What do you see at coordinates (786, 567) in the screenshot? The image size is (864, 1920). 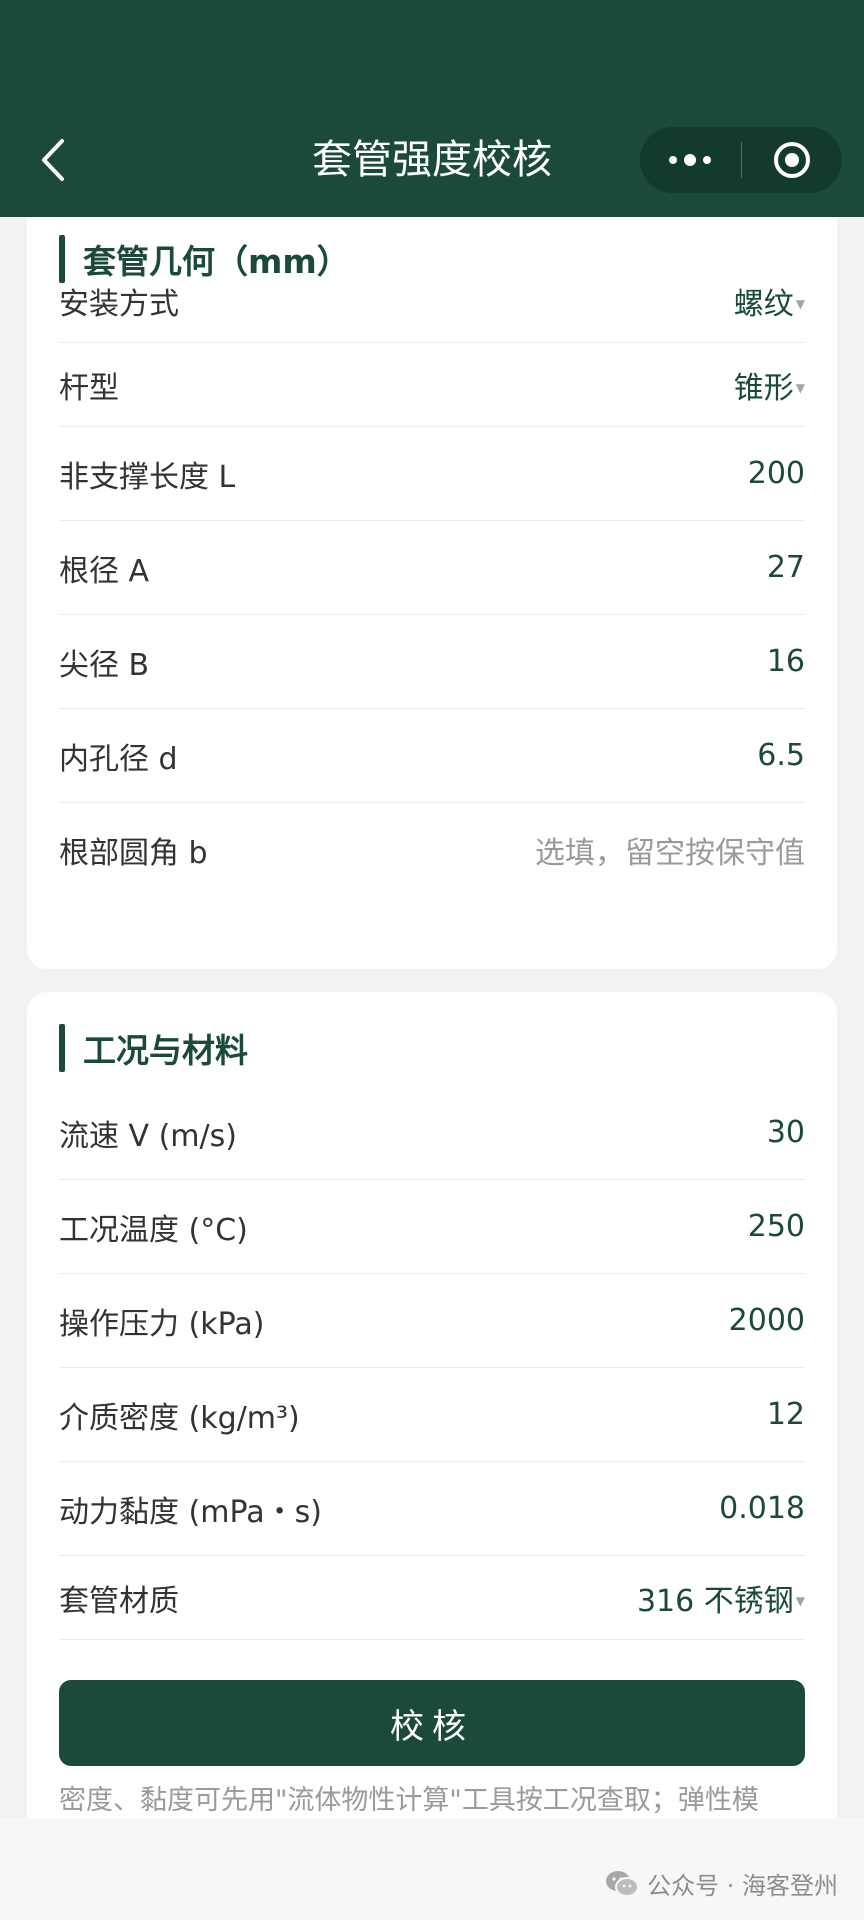 I see `root-diameter-input: 27` at bounding box center [786, 567].